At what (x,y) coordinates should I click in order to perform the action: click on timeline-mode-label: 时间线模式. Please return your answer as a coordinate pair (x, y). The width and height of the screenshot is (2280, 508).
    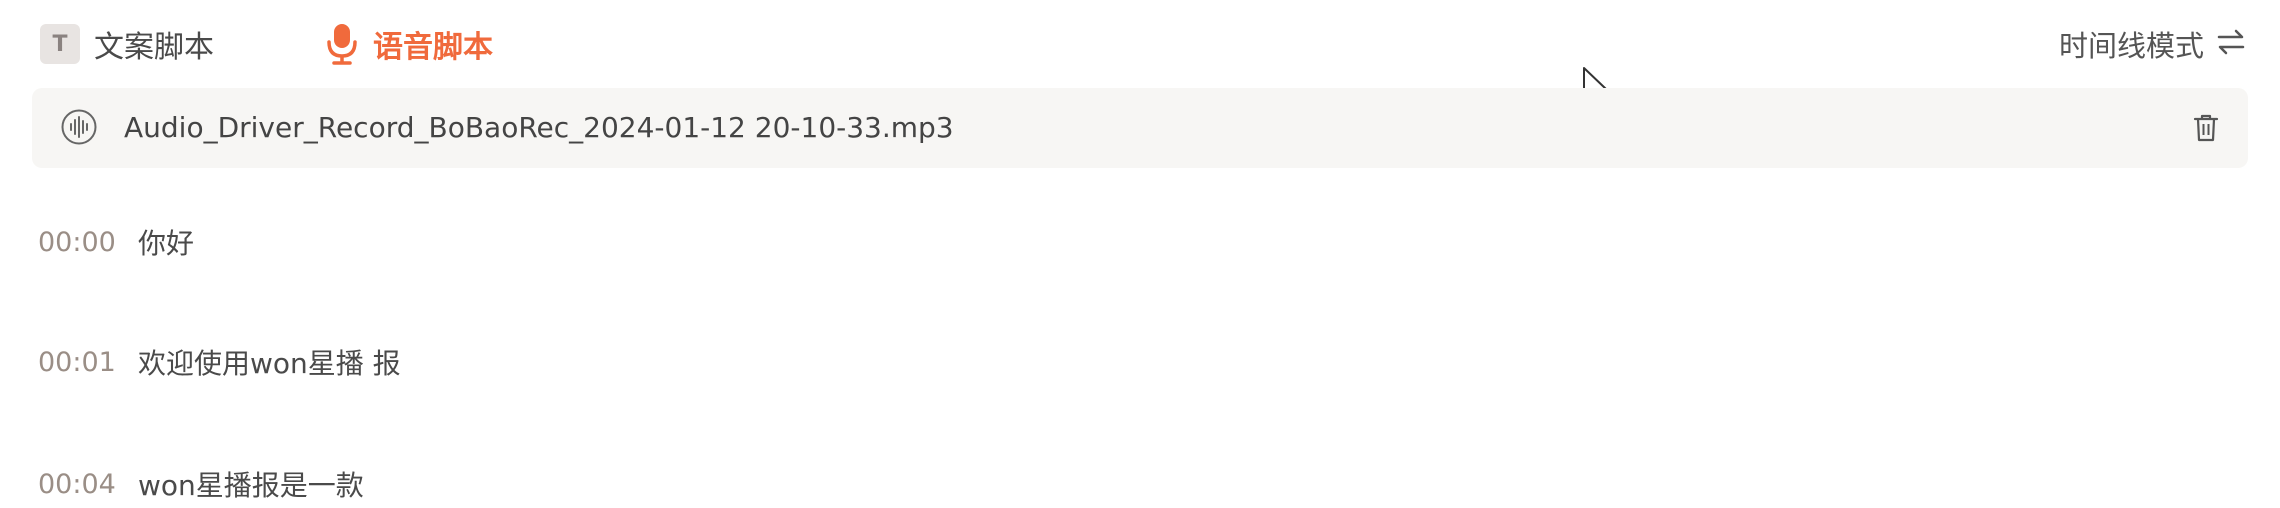
    Looking at the image, I should click on (2131, 46).